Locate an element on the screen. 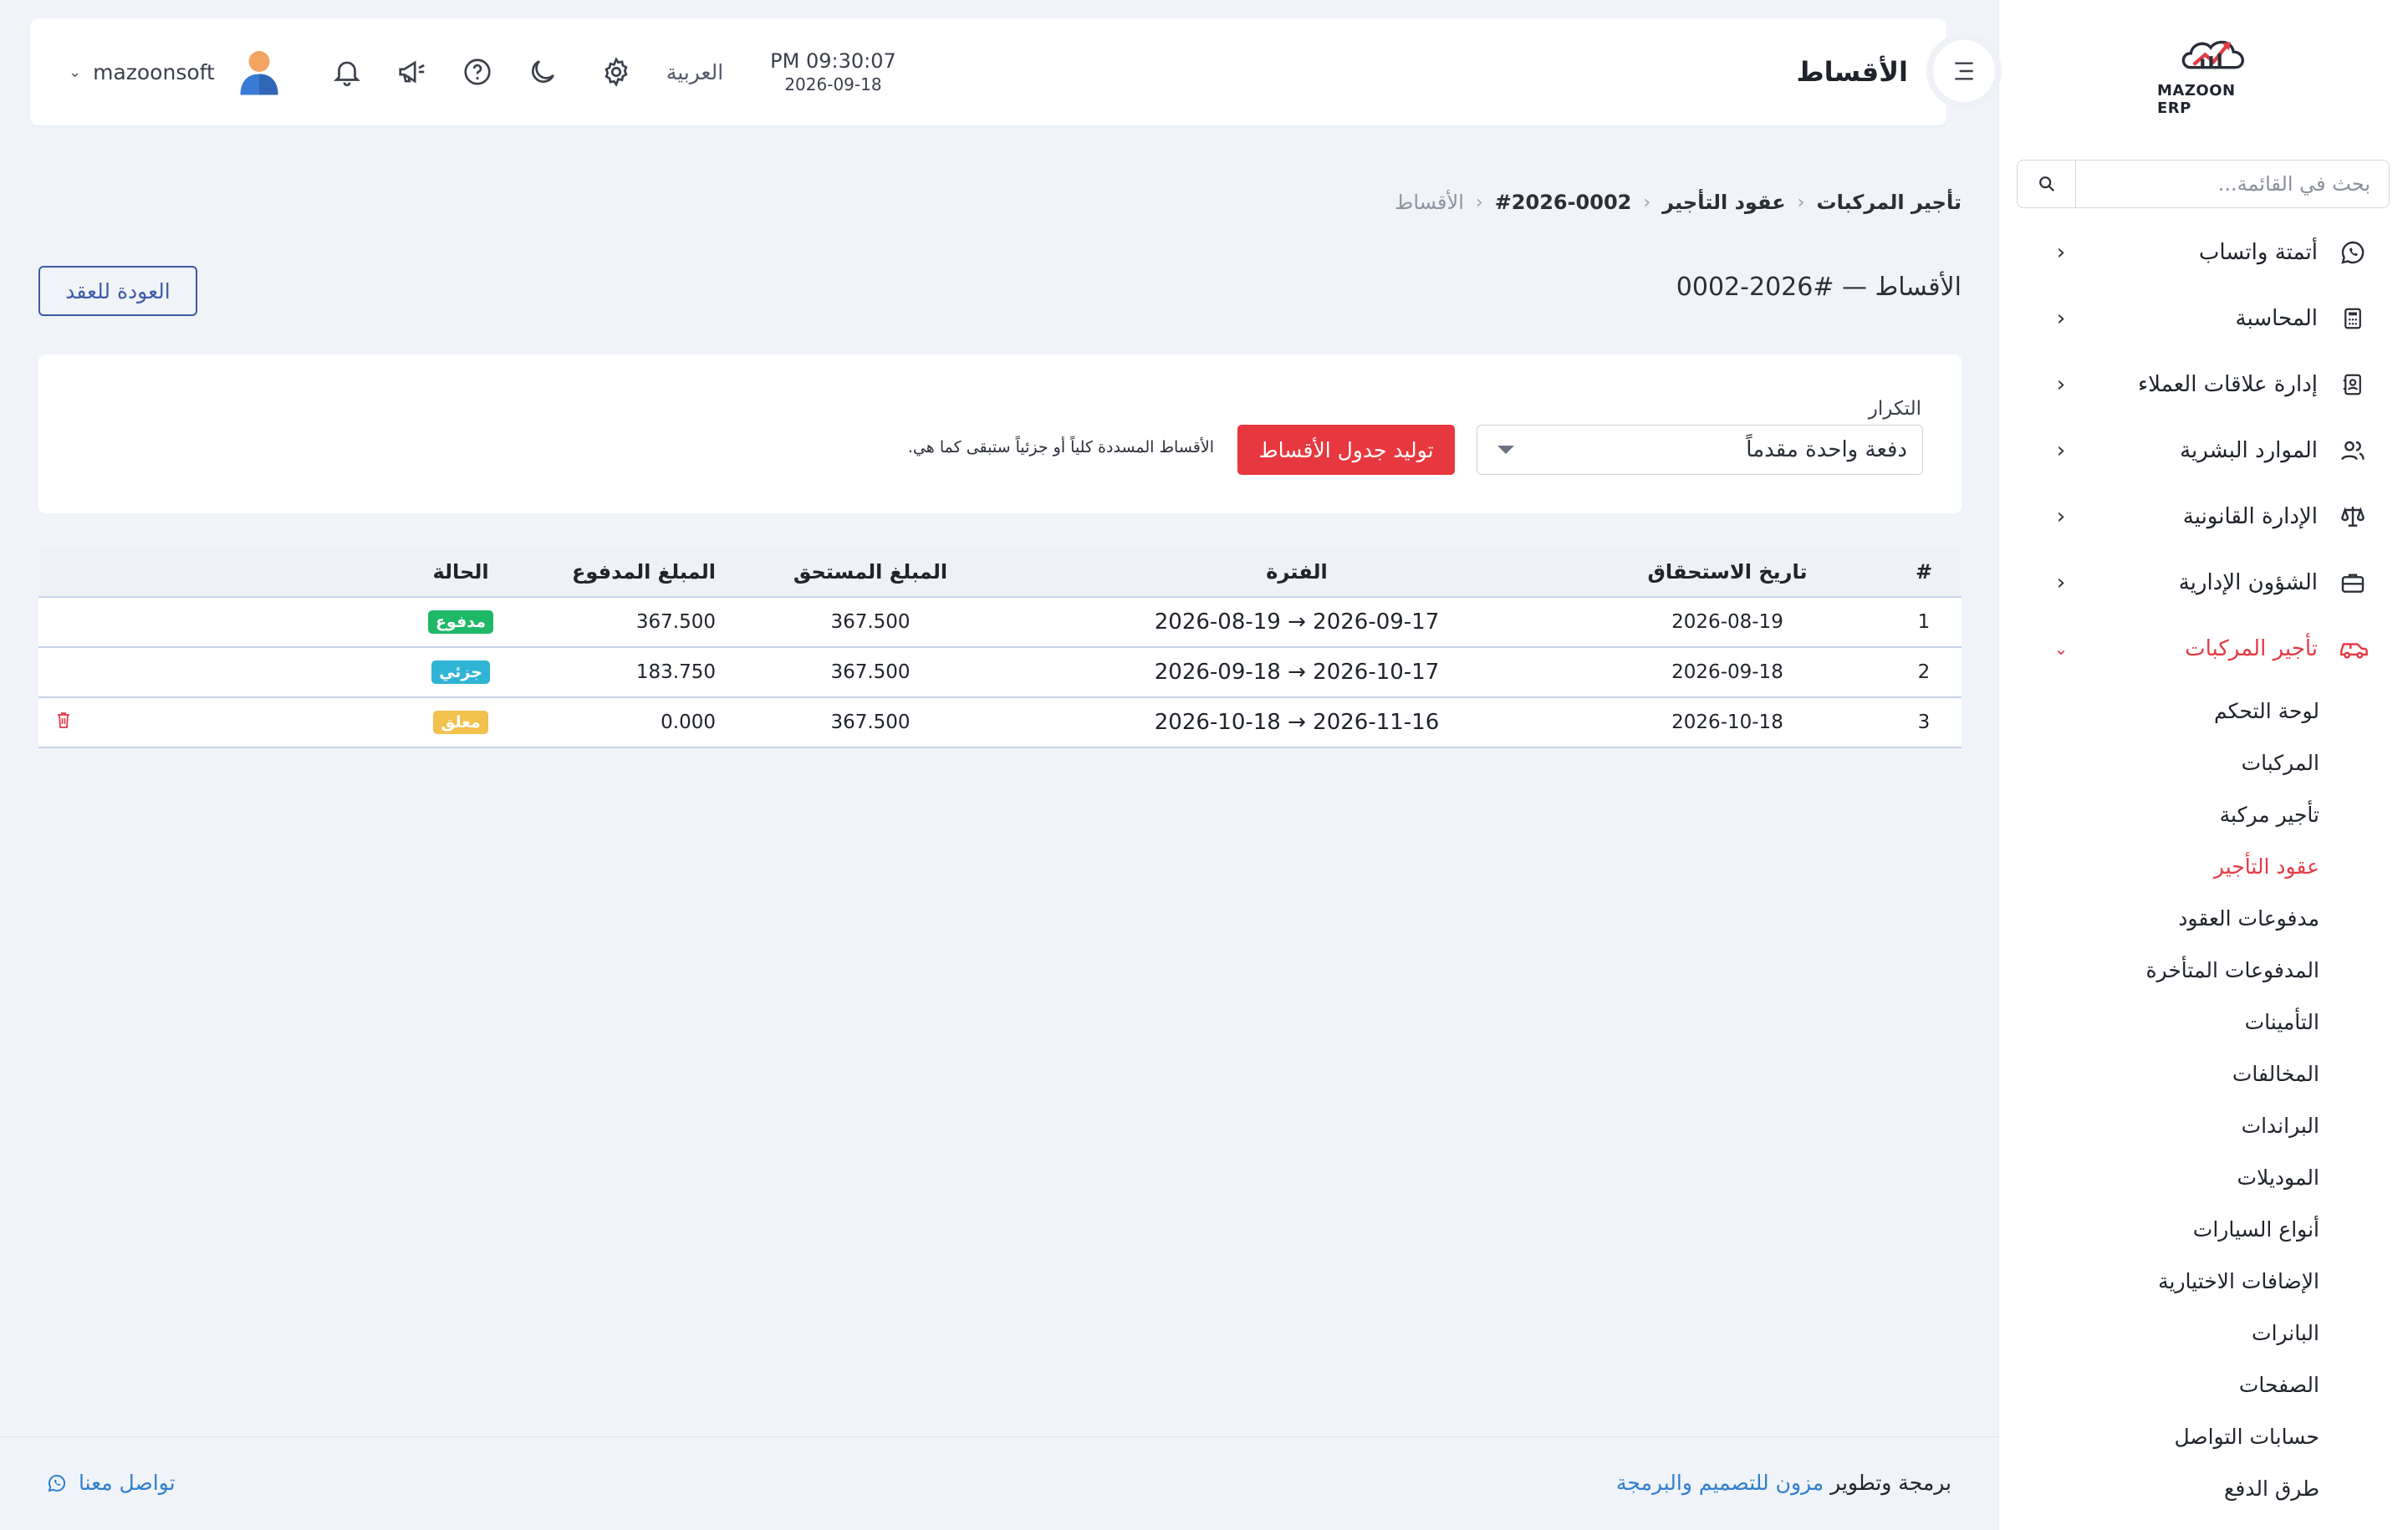 The height and width of the screenshot is (1530, 2408). sidebar-item-admin: الشؤون الإدارية ‹ is located at coordinates (2203, 582).